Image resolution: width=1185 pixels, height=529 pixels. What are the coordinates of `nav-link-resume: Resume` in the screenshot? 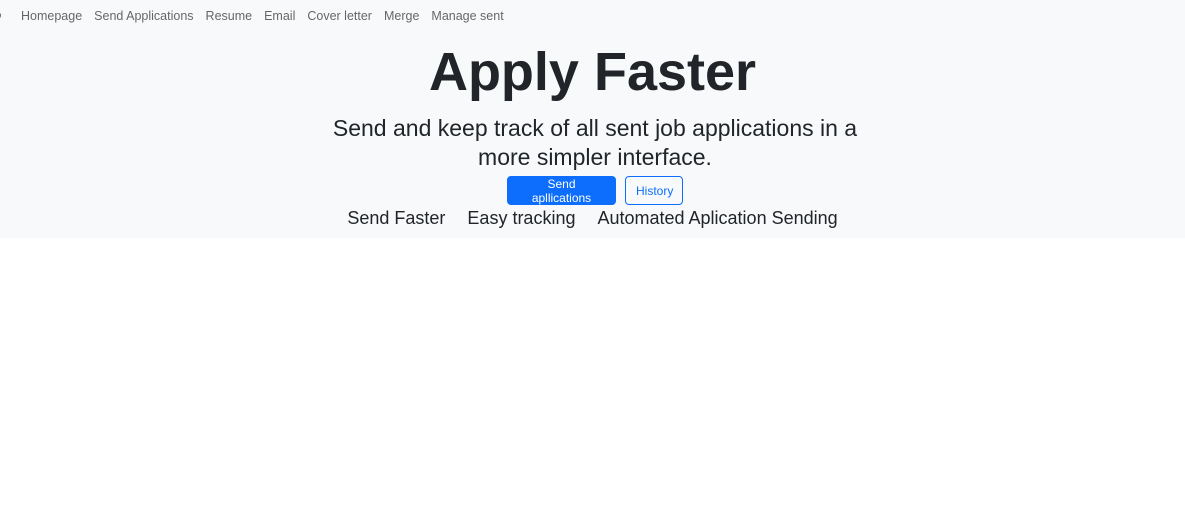 It's located at (229, 16).